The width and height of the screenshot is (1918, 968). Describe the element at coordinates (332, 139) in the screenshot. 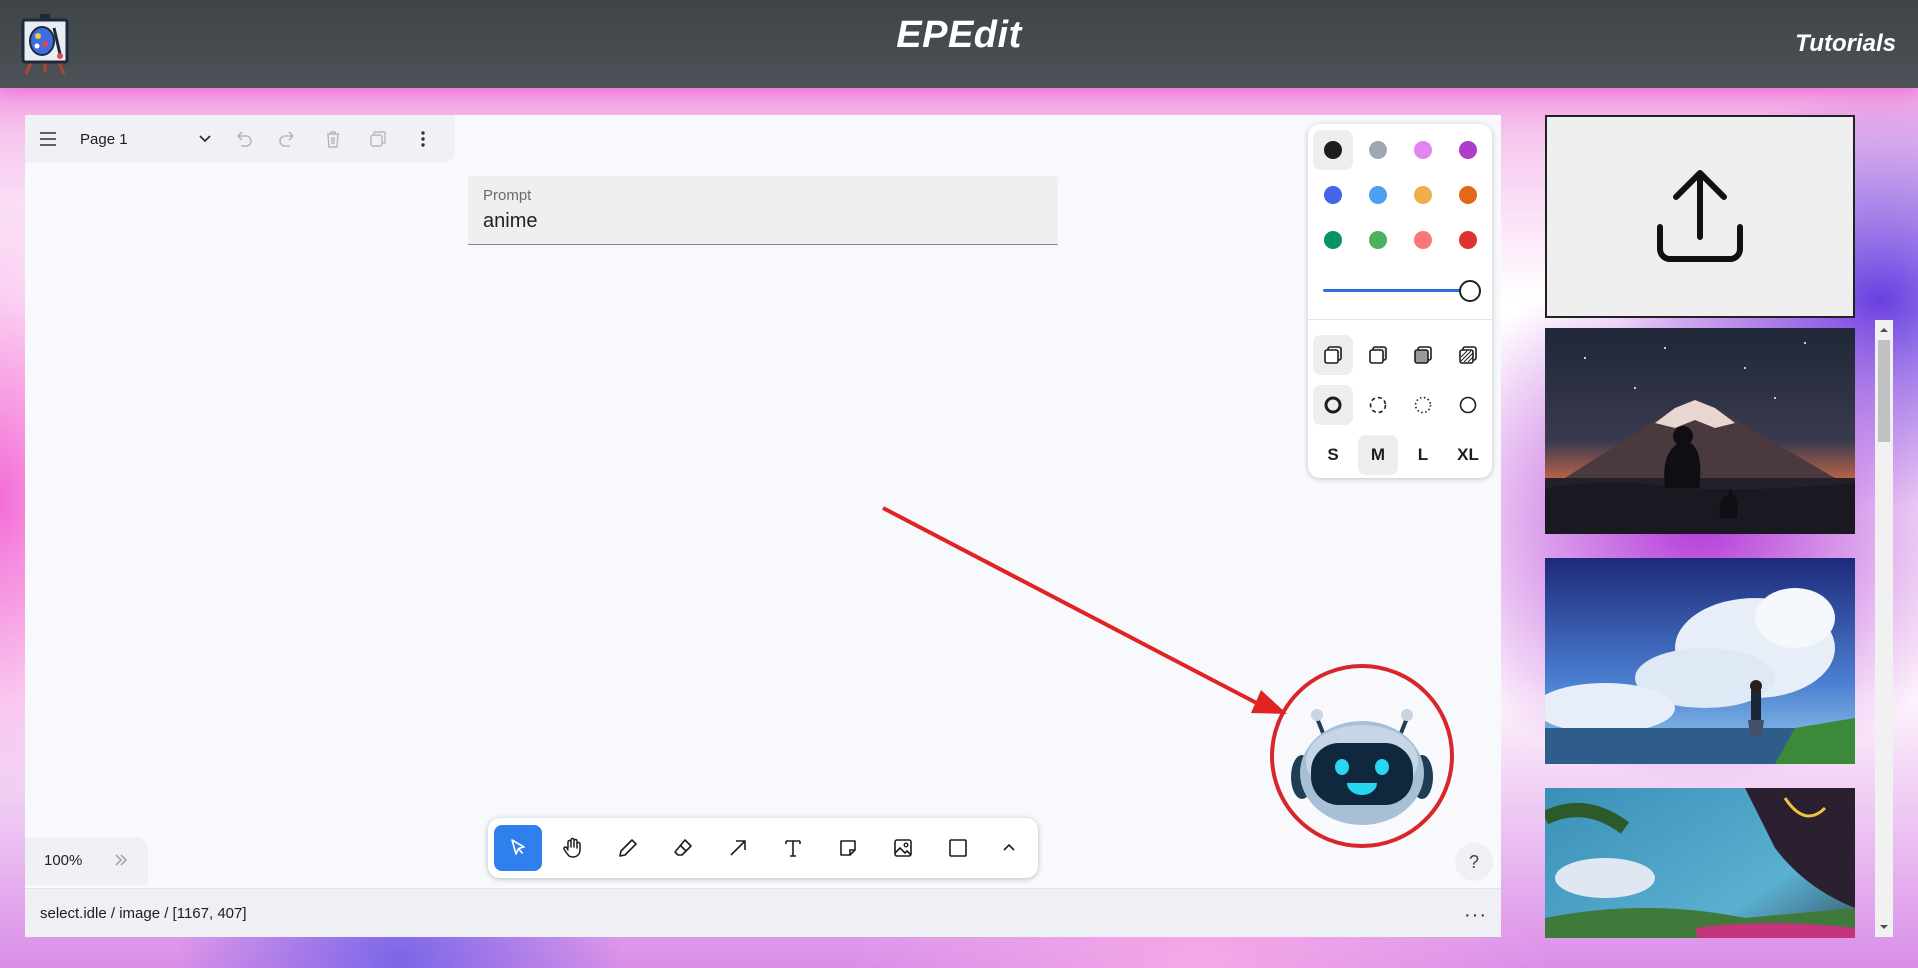

I see `delete-icon` at that location.